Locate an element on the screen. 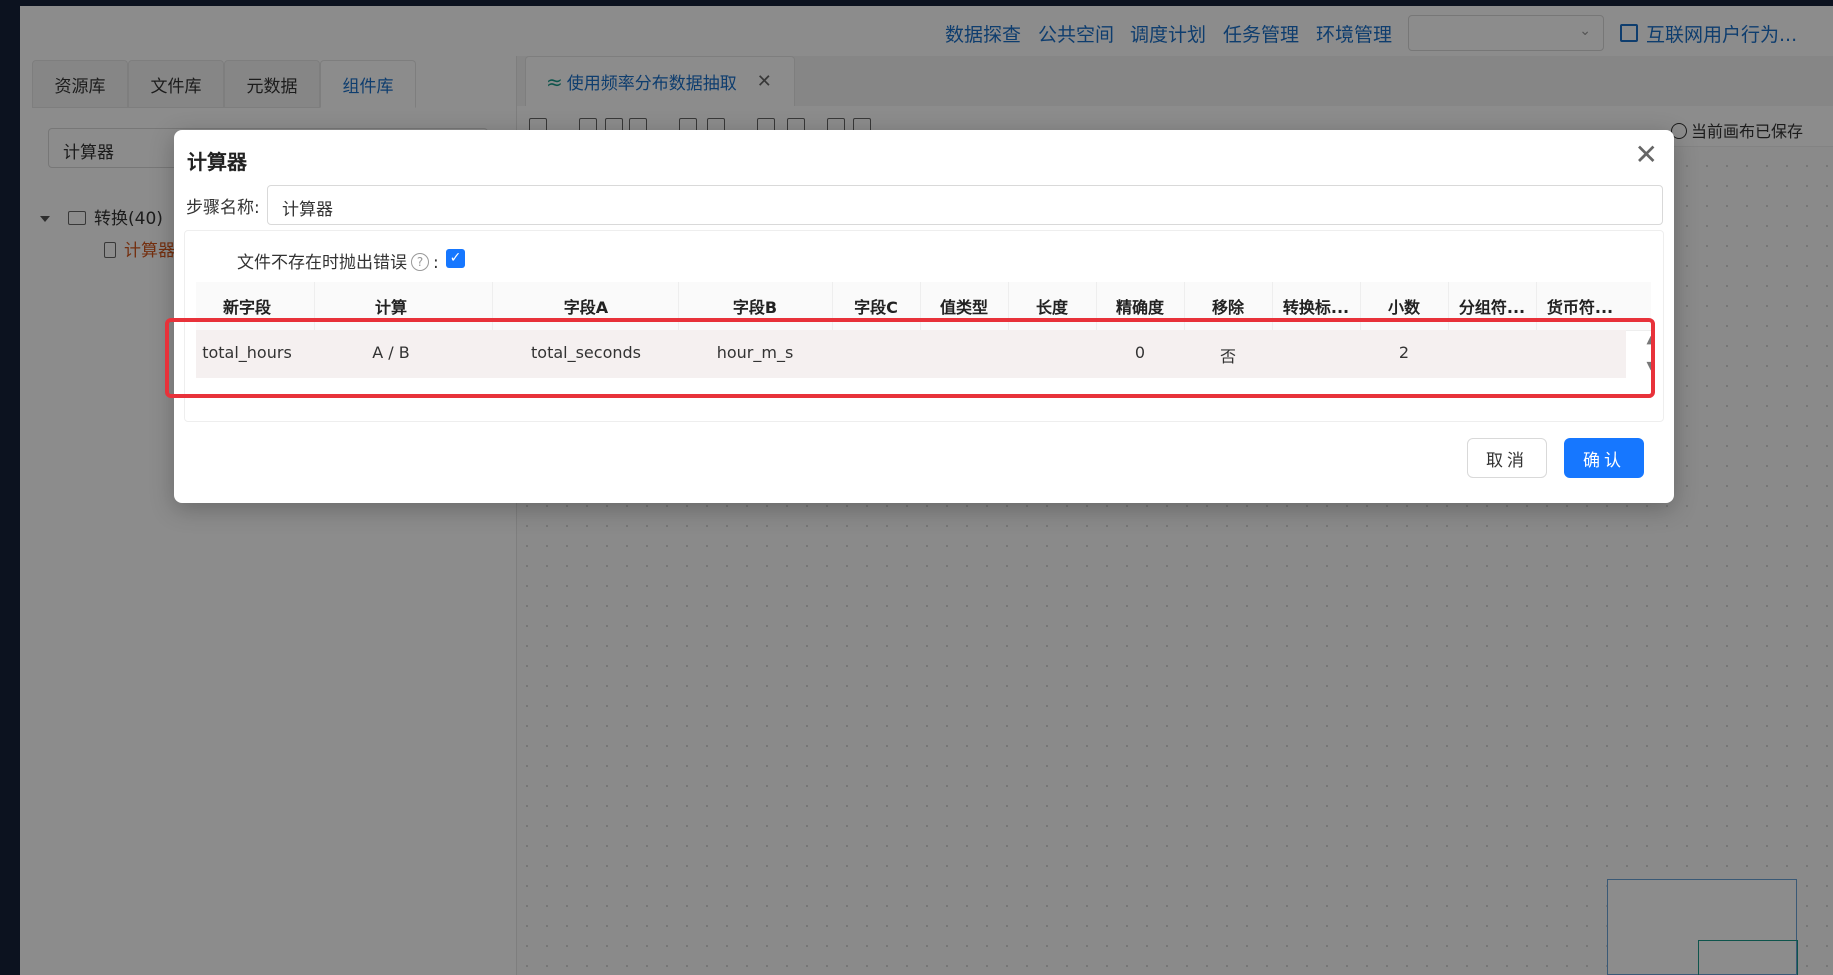 Image resolution: width=1833 pixels, height=975 pixels. throw-error-checkbox: ✓ is located at coordinates (455, 258).